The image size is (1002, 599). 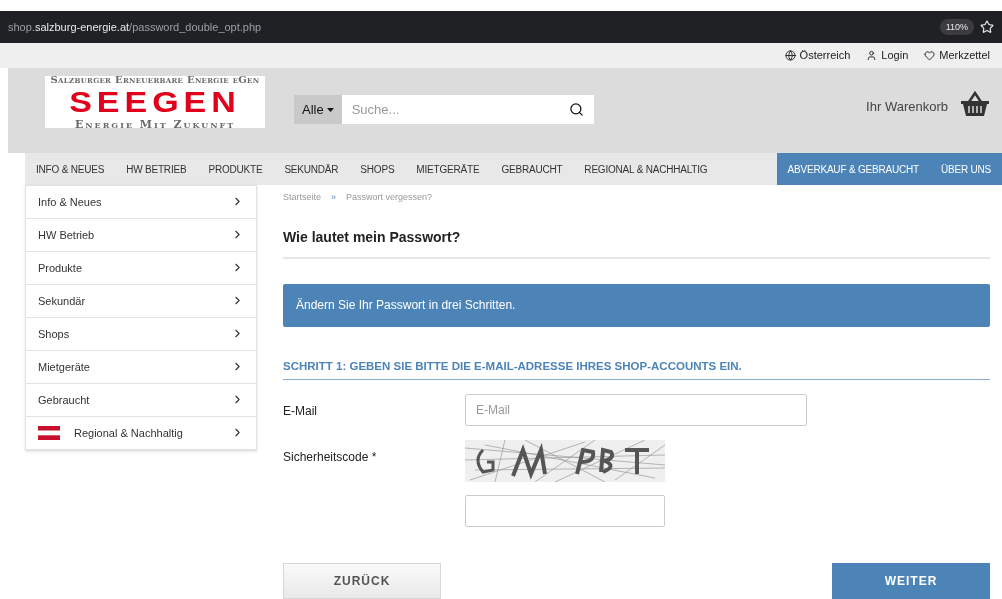 I want to click on sidebar-item: Shops, so click(x=141, y=334).